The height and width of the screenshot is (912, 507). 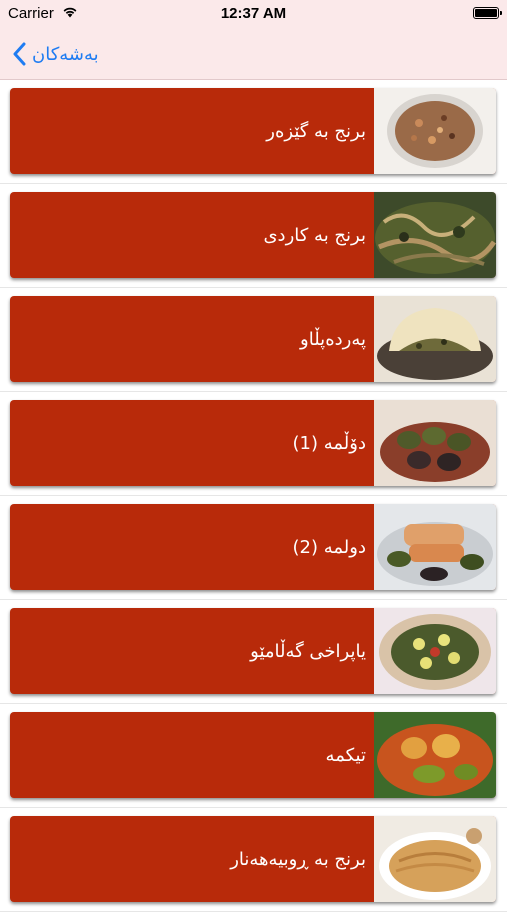 What do you see at coordinates (487, 13) in the screenshot?
I see `battery-icon` at bounding box center [487, 13].